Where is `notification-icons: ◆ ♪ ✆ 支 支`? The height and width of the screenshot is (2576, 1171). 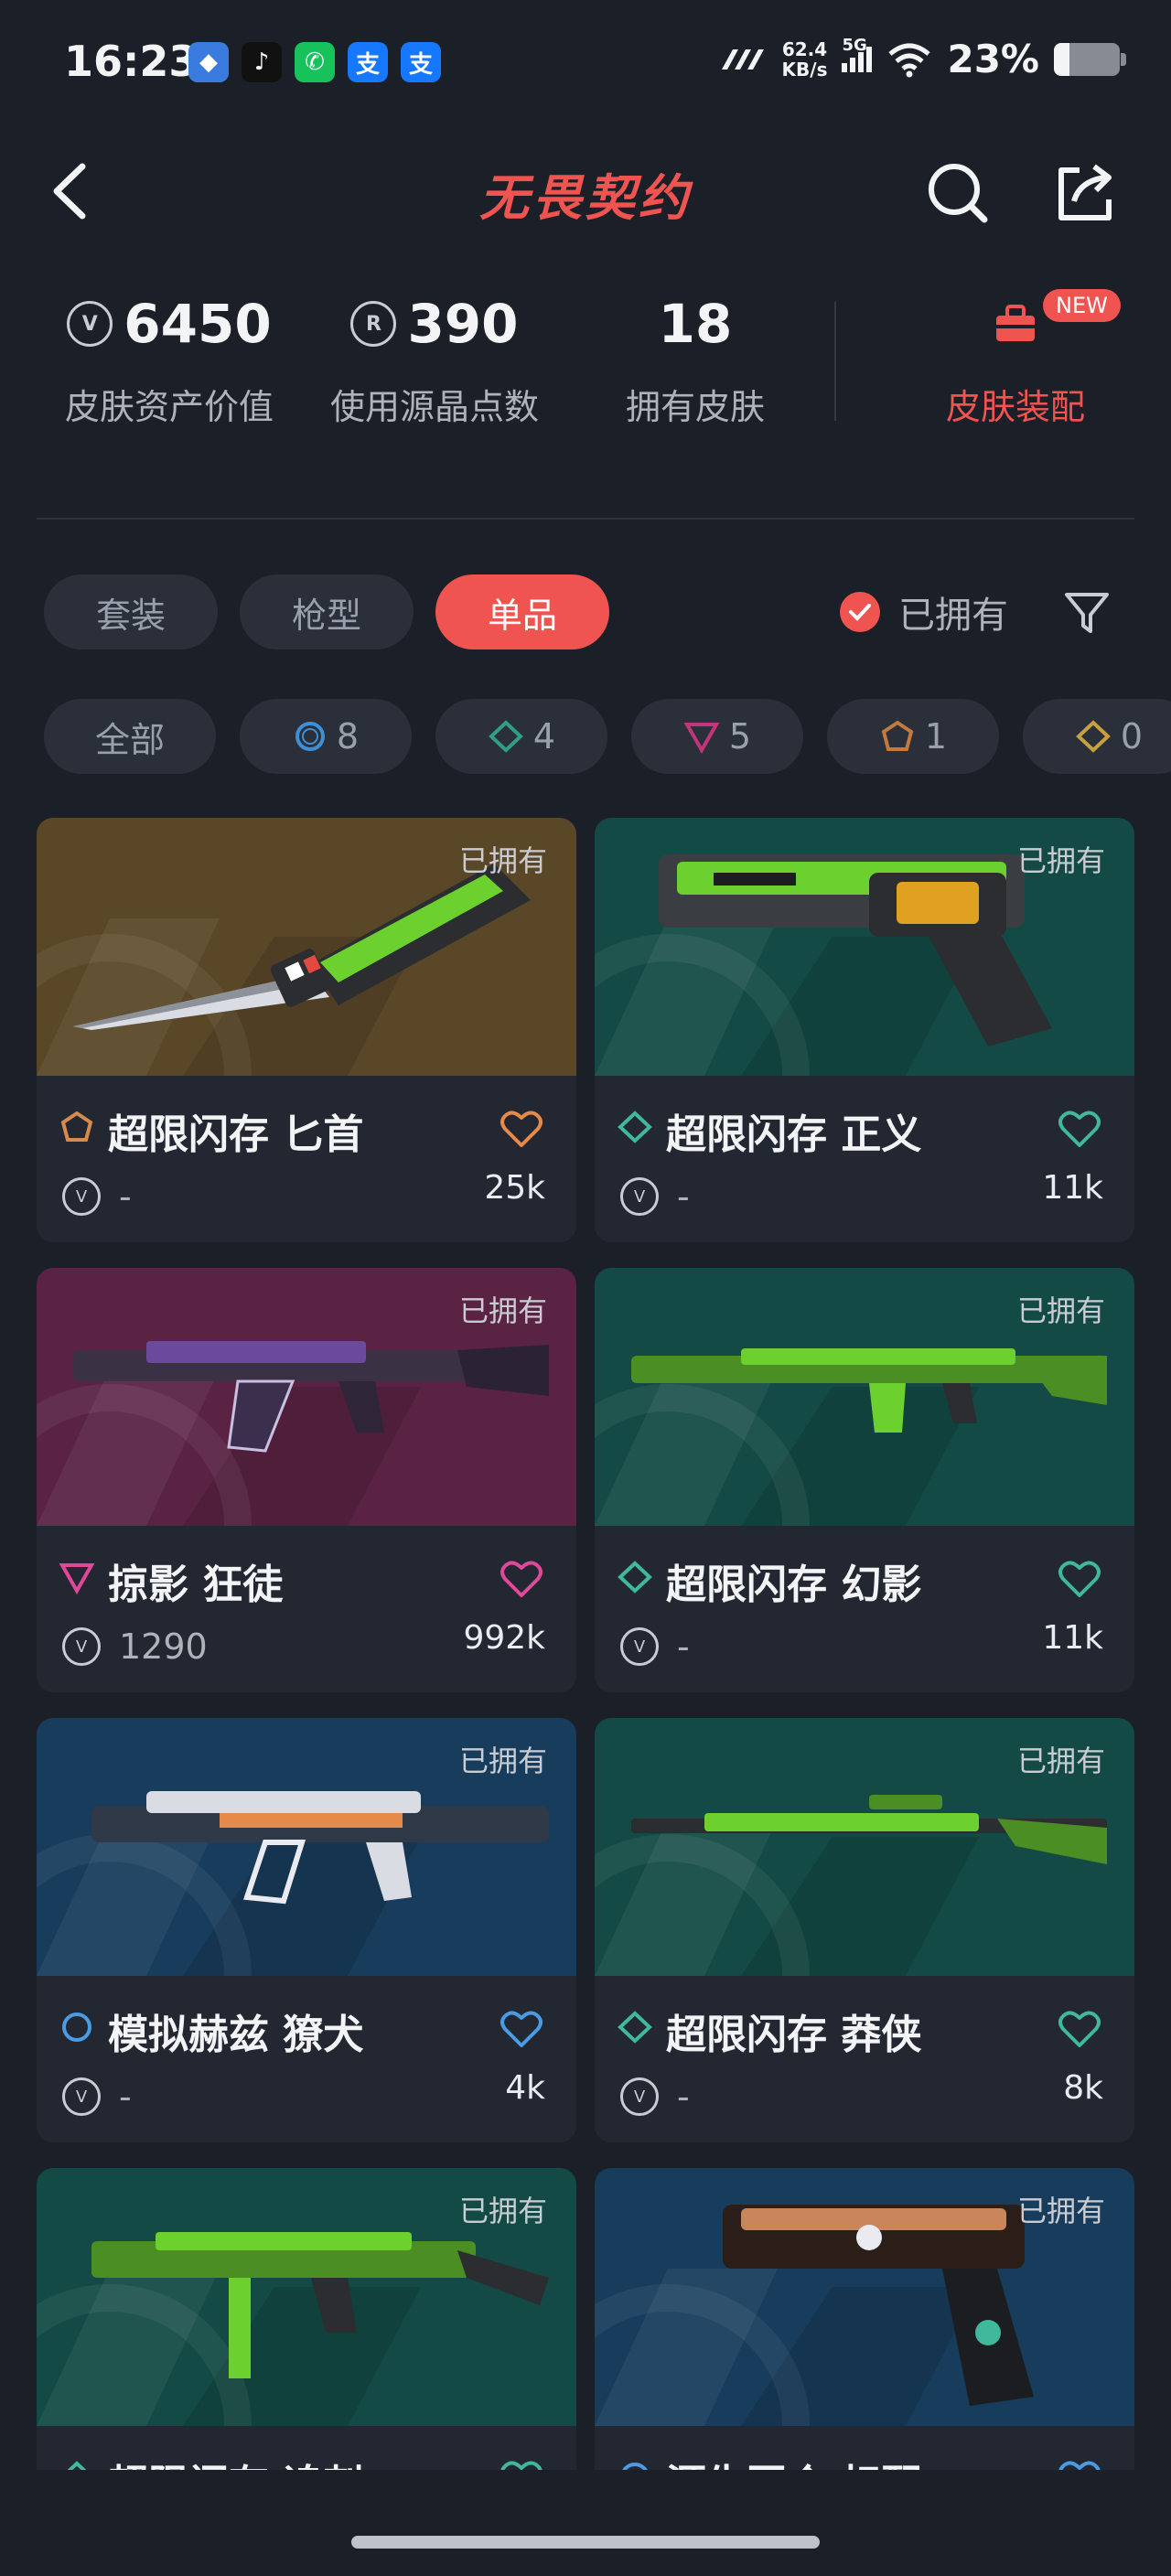
notification-icons: ◆ ♪ ✆ 支 支 is located at coordinates (314, 62).